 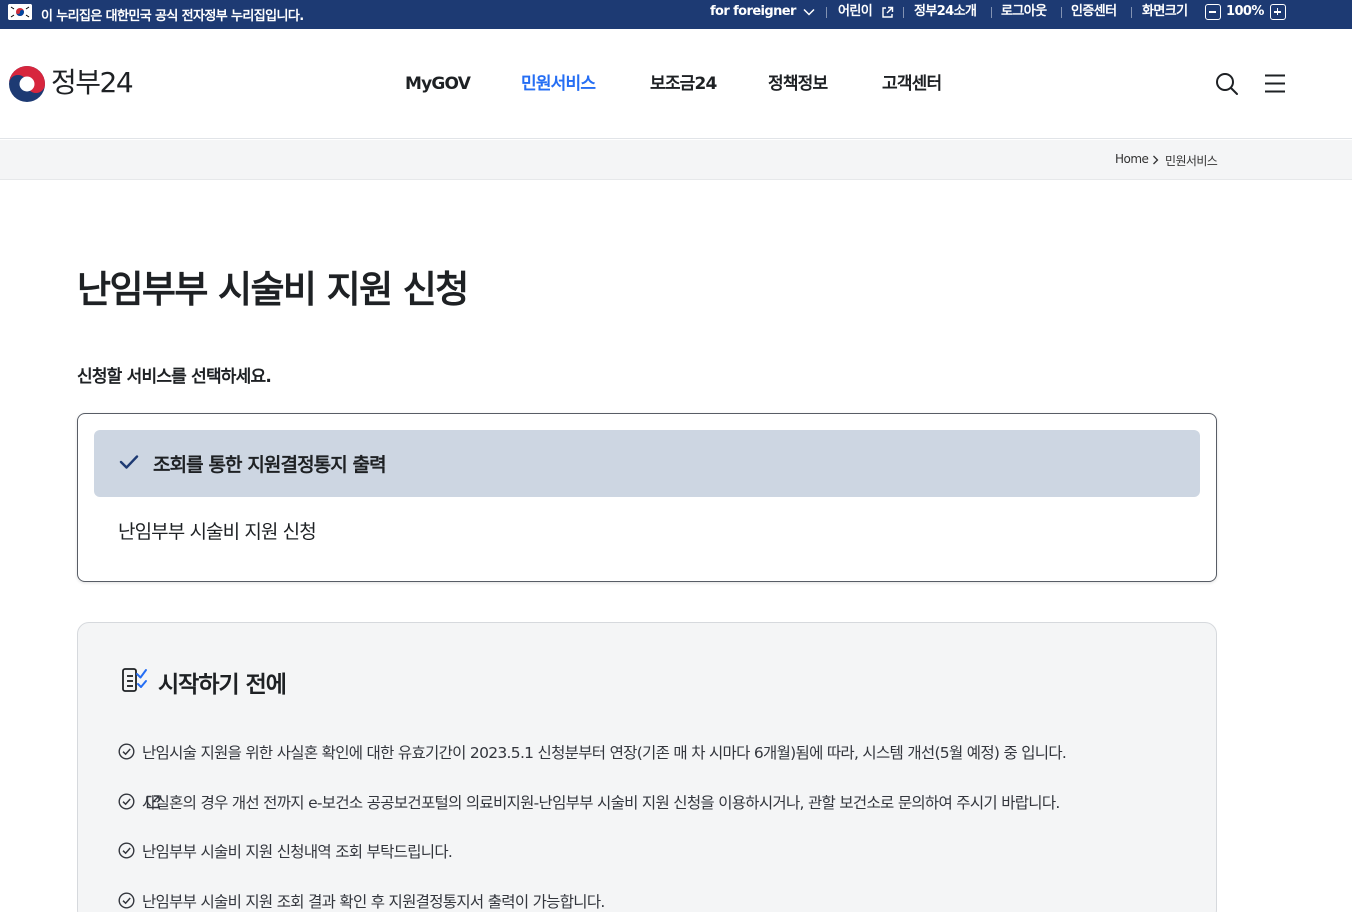 What do you see at coordinates (1165, 11) in the screenshot?
I see `zoom-label: 화면크기` at bounding box center [1165, 11].